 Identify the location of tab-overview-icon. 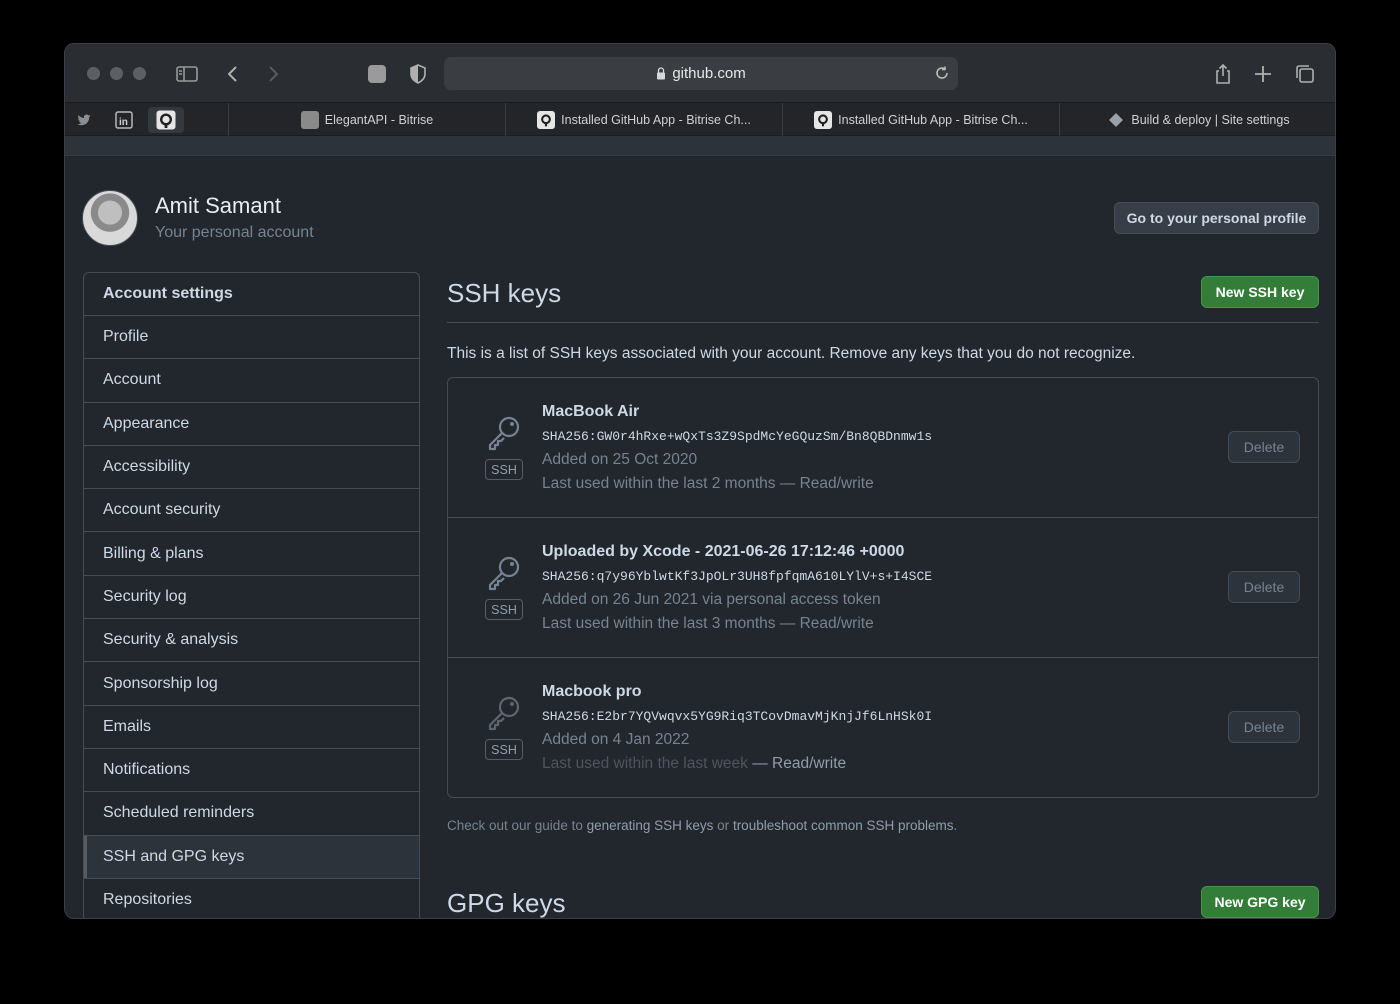
(1305, 74).